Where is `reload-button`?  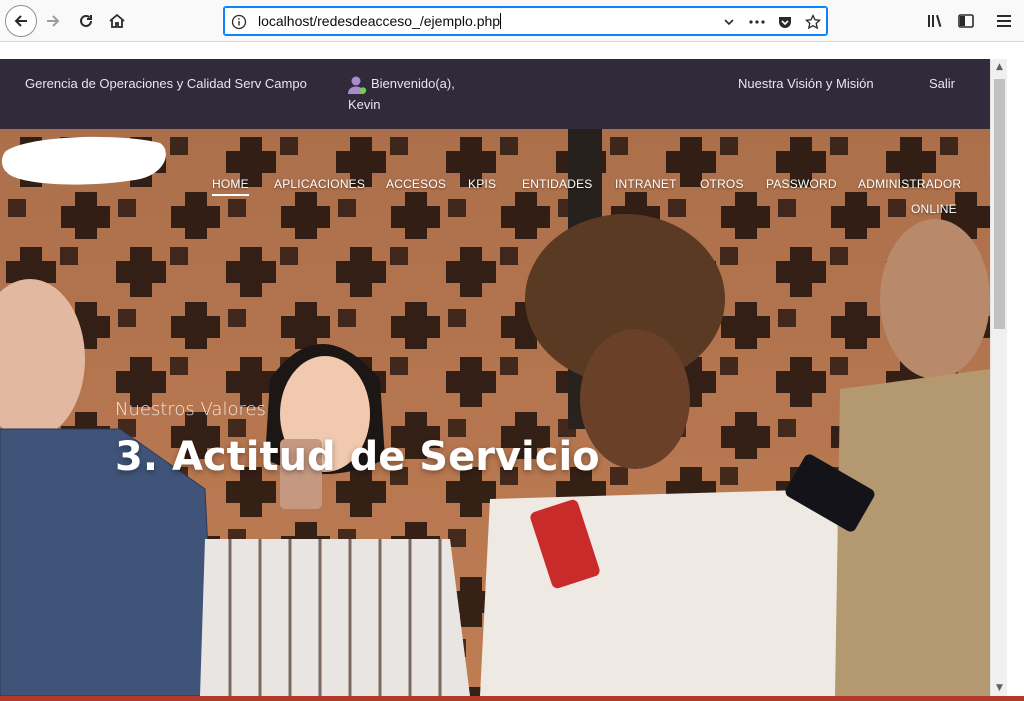
reload-button is located at coordinates (86, 21).